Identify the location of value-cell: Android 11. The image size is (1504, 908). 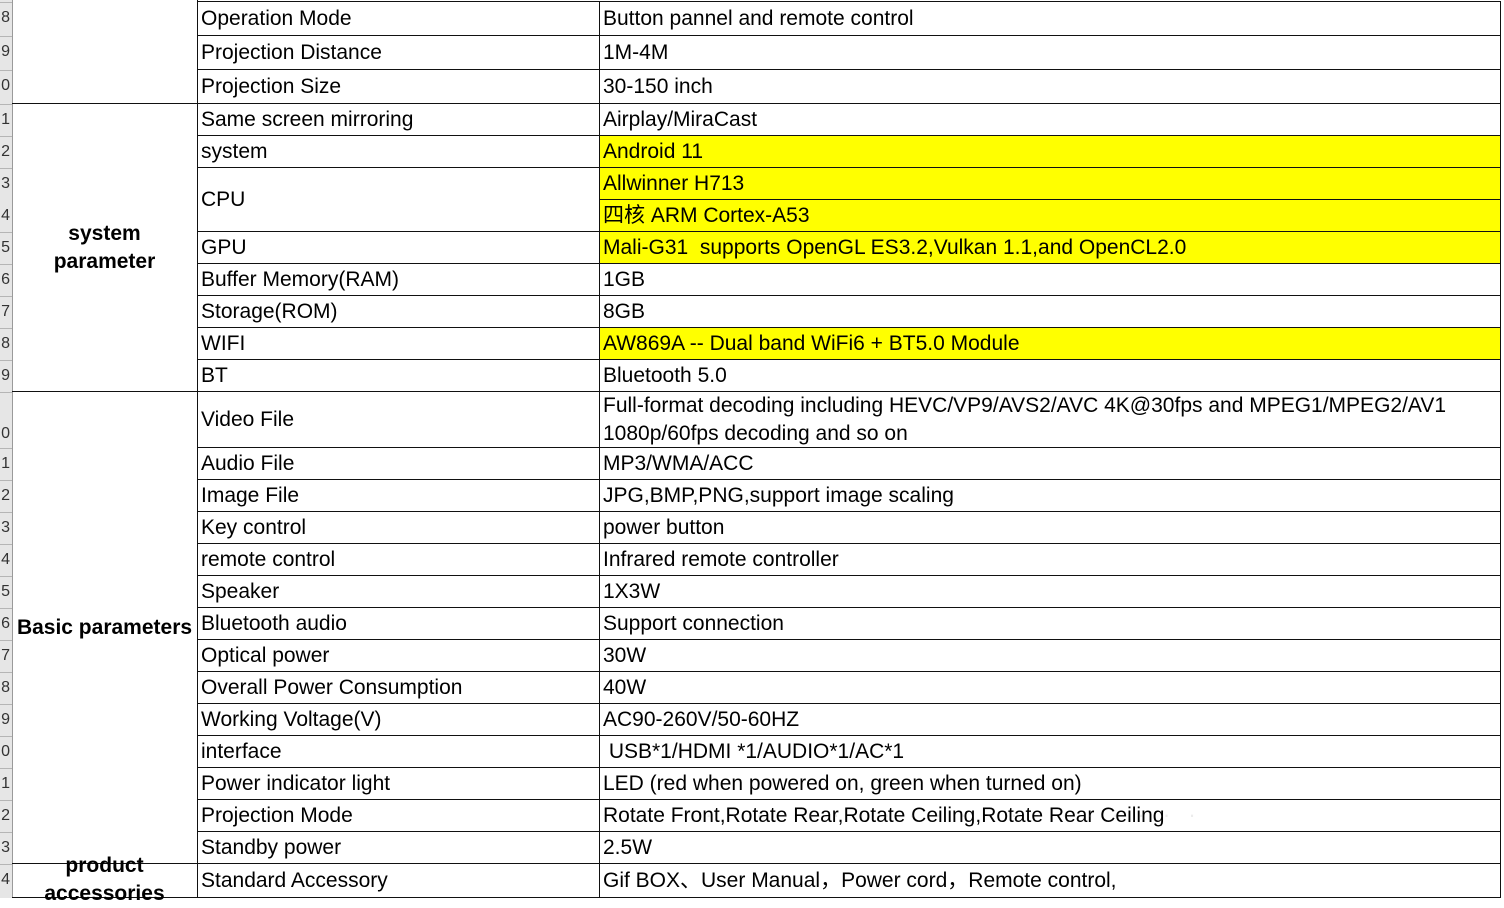
(1050, 152).